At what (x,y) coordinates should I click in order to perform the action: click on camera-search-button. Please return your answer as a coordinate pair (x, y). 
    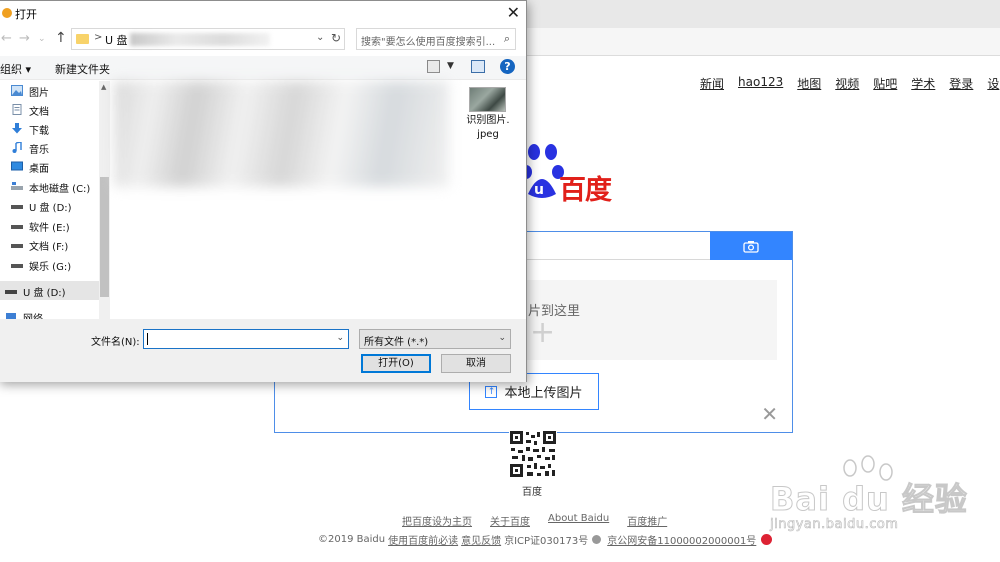
    Looking at the image, I should click on (751, 246).